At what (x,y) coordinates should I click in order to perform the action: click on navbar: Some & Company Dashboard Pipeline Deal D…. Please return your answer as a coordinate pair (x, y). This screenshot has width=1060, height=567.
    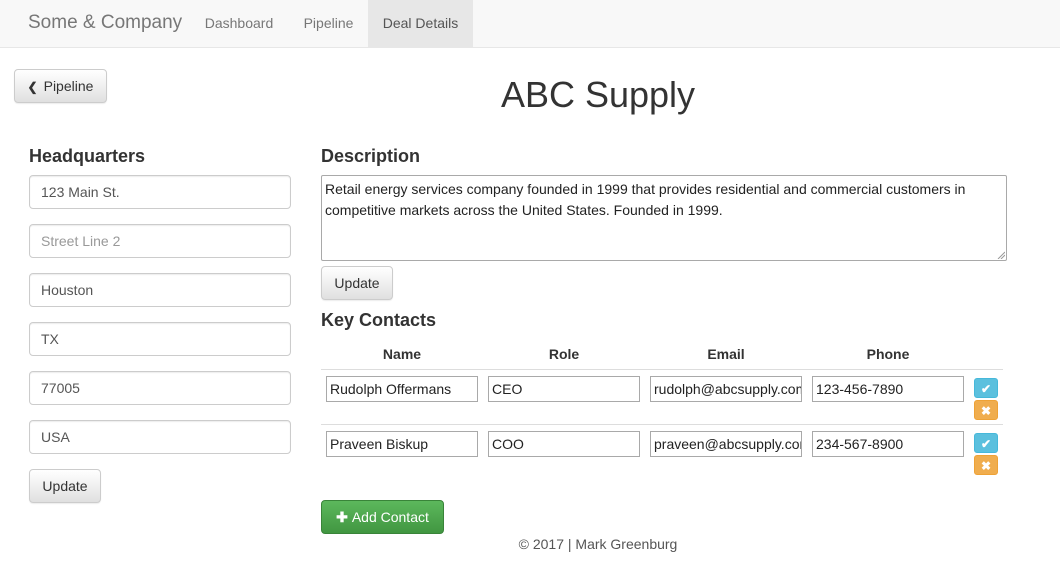
    Looking at the image, I should click on (530, 24).